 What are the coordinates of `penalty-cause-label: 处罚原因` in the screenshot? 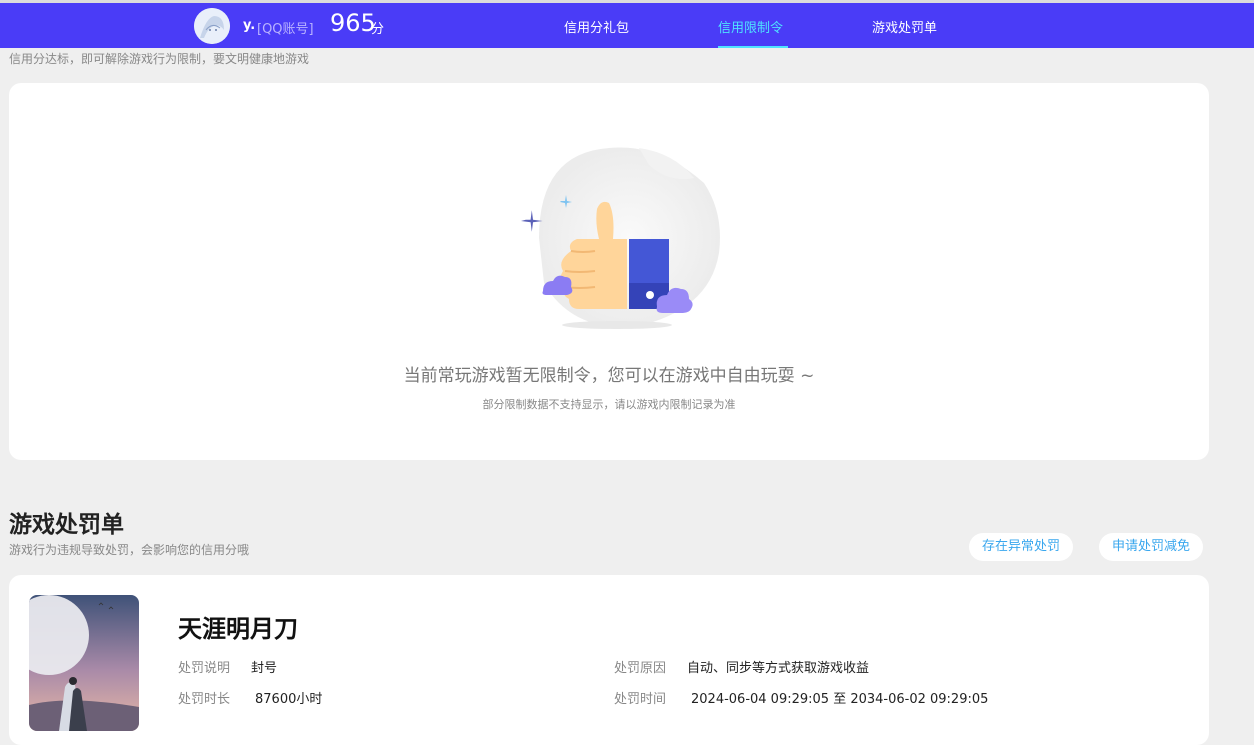 It's located at (640, 668).